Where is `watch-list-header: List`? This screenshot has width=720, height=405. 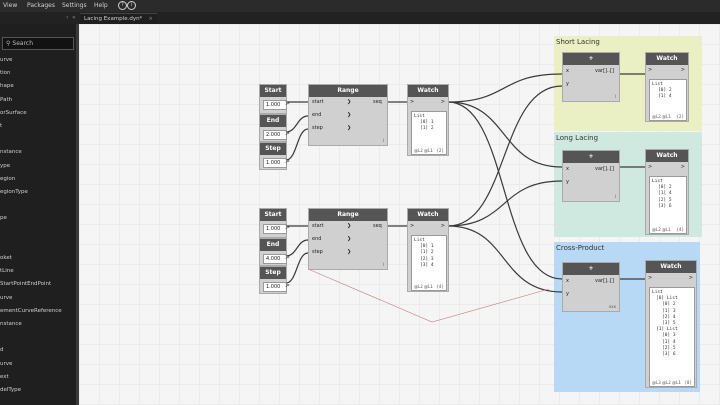 watch-list-header: List is located at coordinates (419, 116).